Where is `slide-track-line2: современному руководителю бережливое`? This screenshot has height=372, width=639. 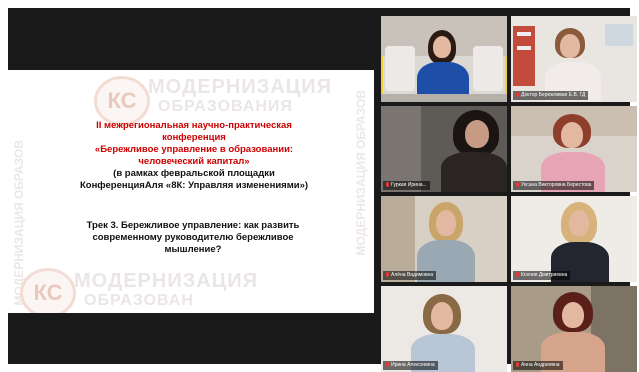
slide-track-line2: современному руководителю бережливое is located at coordinates (193, 237).